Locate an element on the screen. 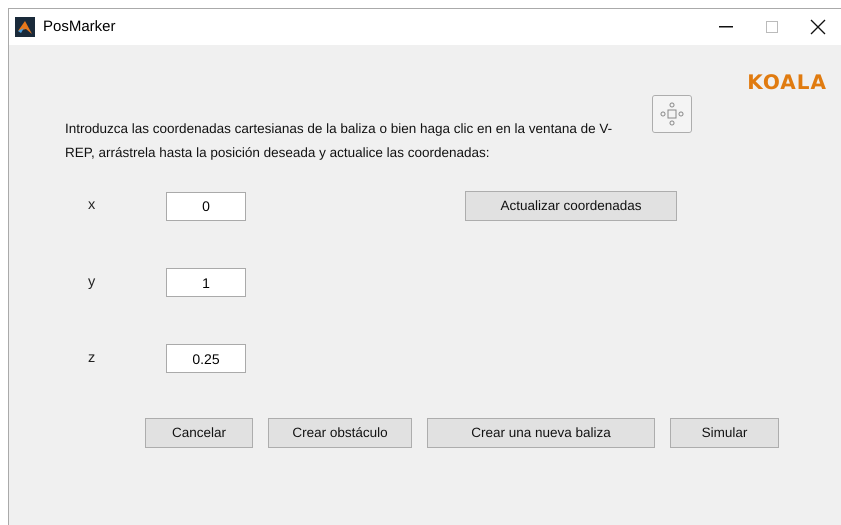 The image size is (841, 525). coordinate-field: 0 is located at coordinates (206, 206).